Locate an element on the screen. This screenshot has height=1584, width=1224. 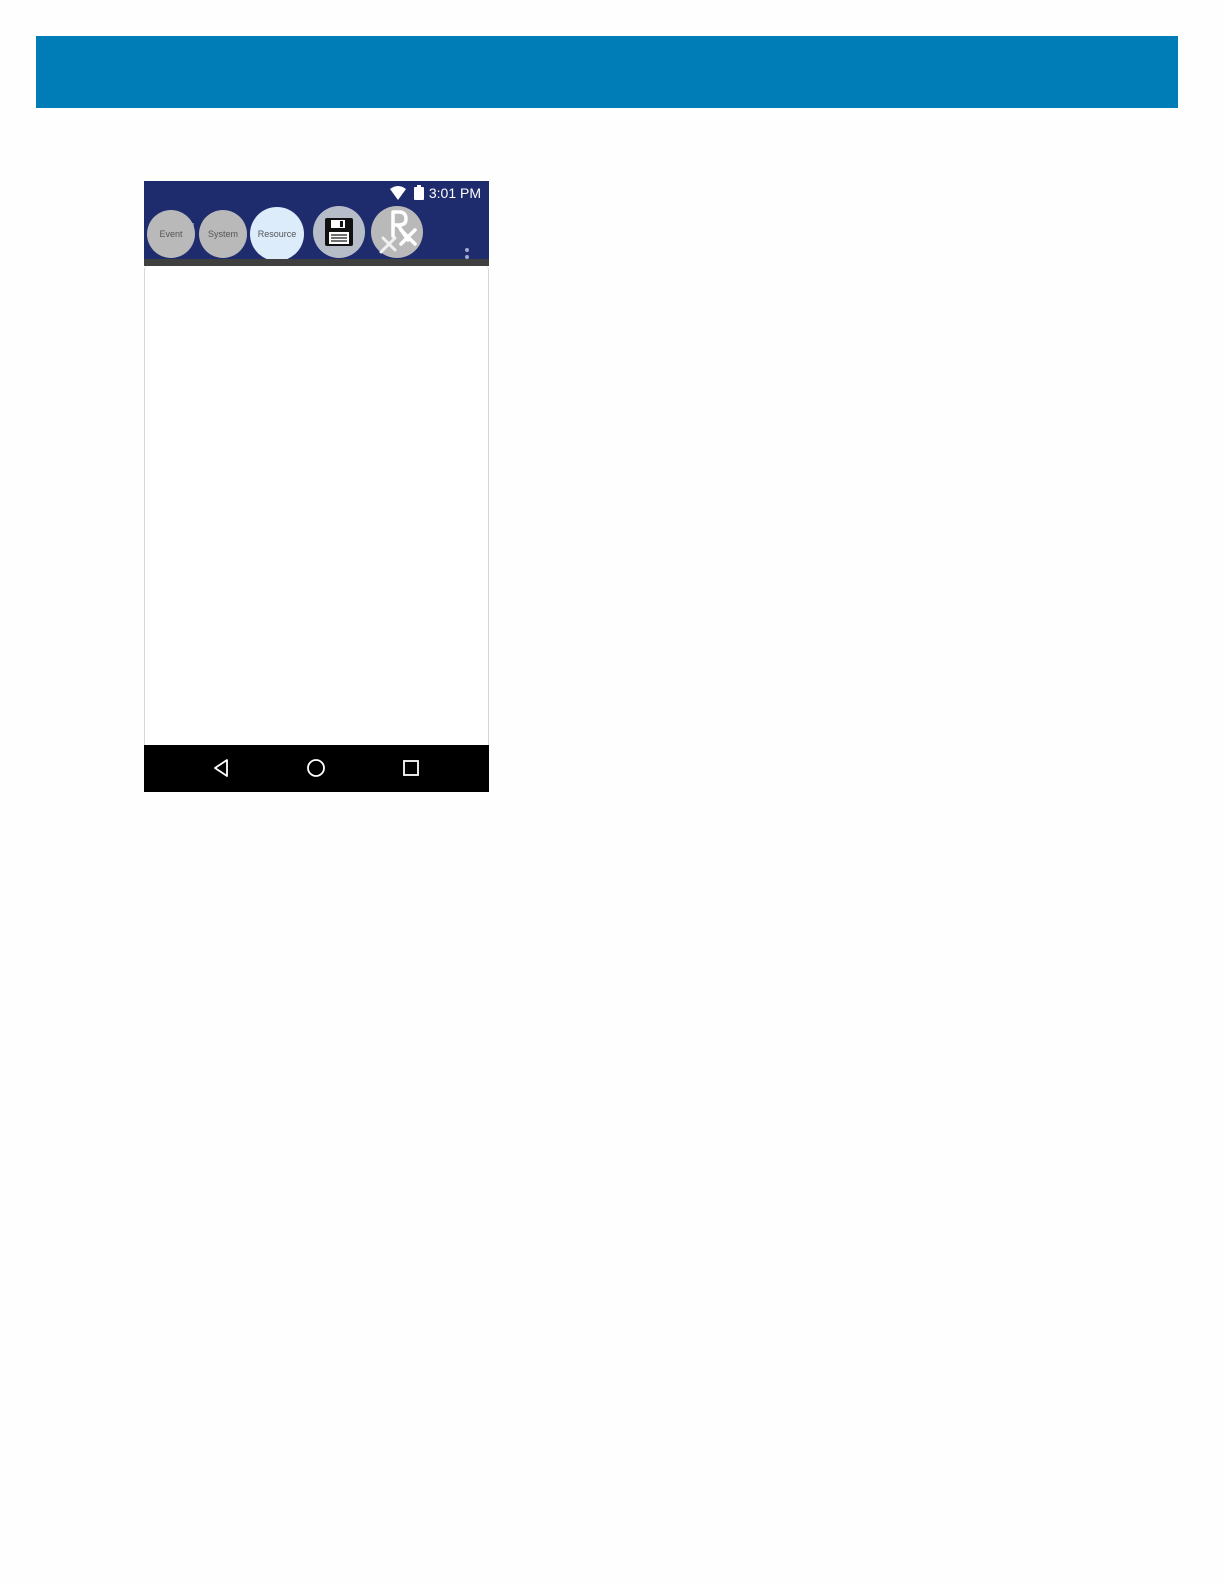
event-label: Event is located at coordinates (171, 234).